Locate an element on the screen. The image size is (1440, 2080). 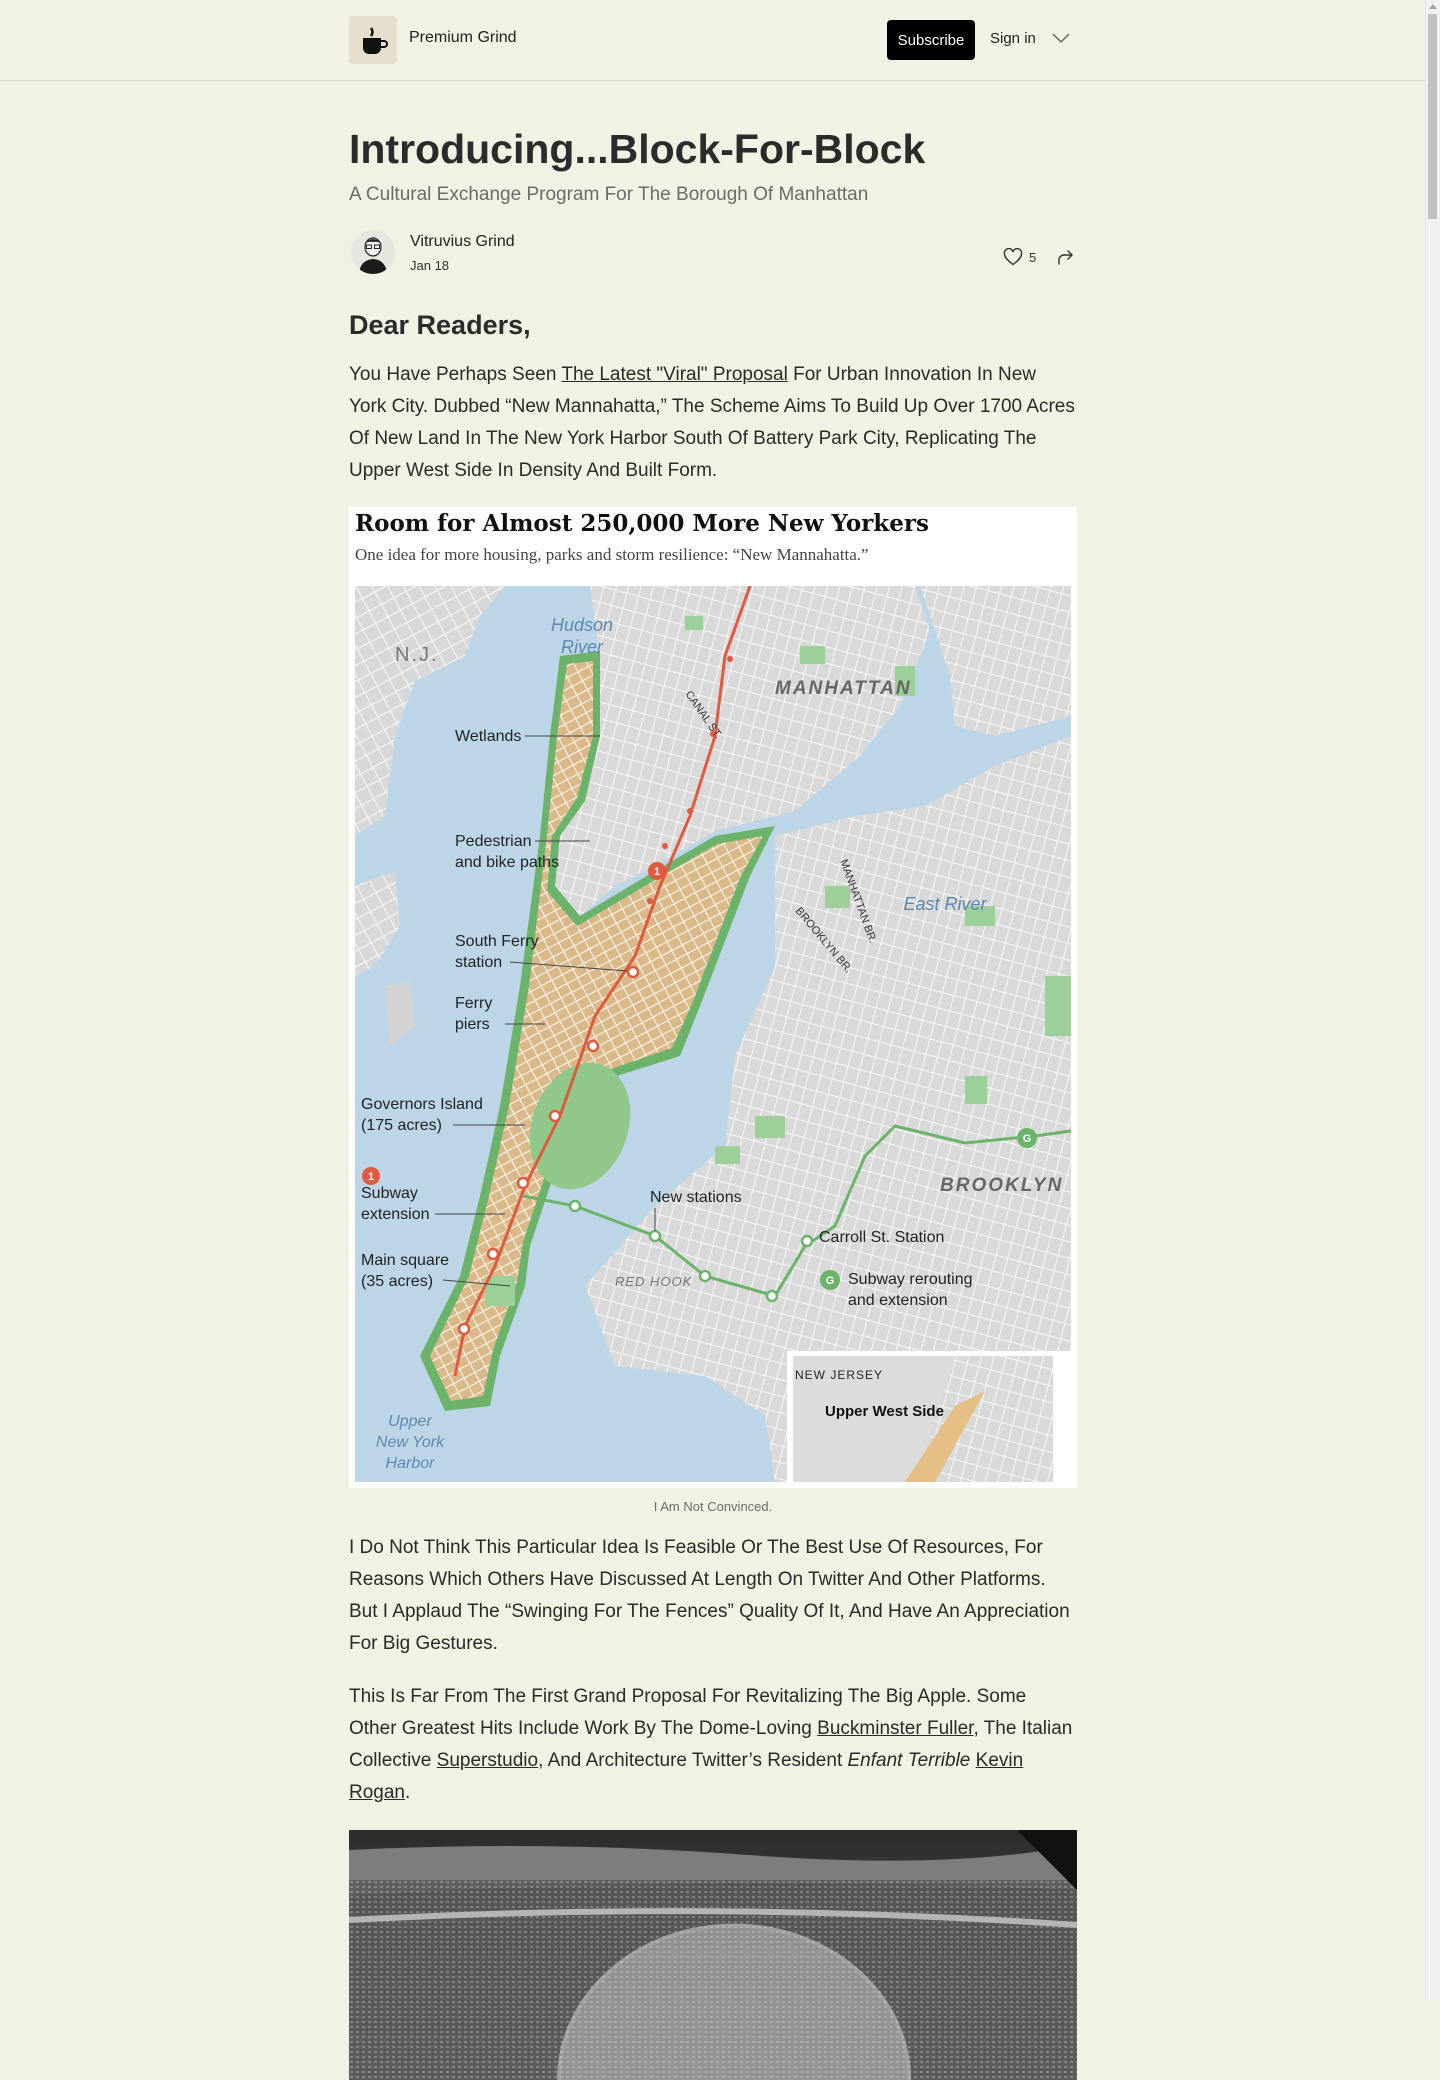
label-main-square-2: (35 acres) is located at coordinates (397, 1281).